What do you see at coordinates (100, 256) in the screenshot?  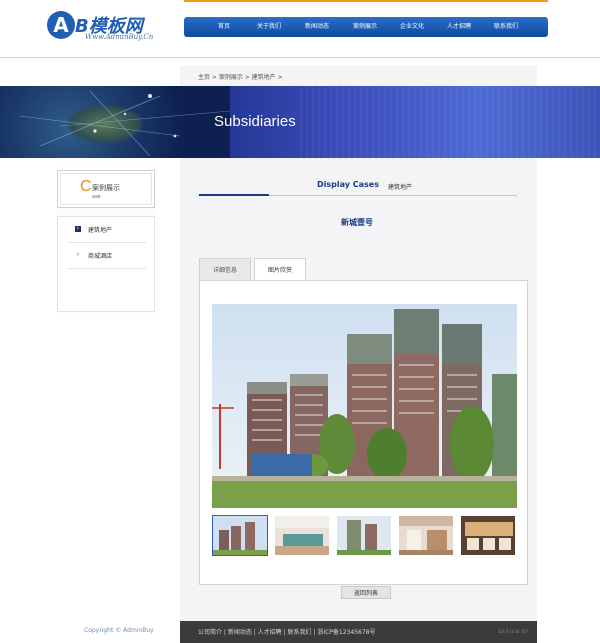 I see `sidebar-item-label: 商城酒店` at bounding box center [100, 256].